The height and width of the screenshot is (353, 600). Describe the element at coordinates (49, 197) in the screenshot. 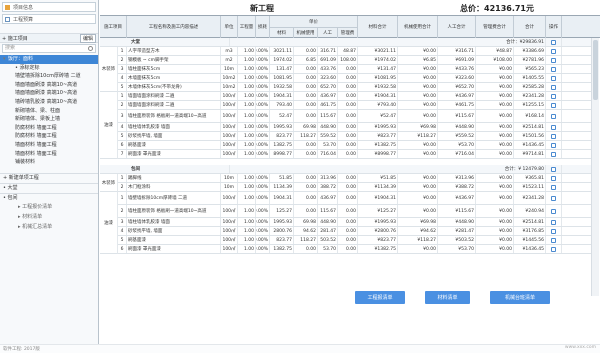

I see `section-private: • 包间` at that location.